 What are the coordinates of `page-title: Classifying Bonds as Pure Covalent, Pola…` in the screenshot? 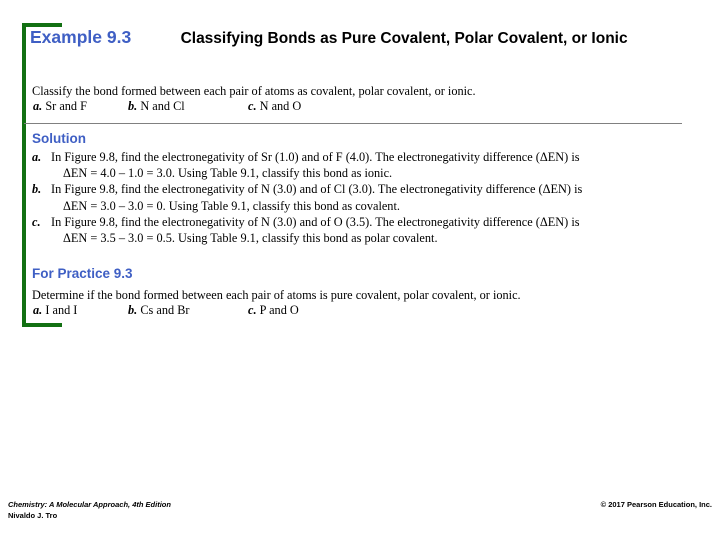 It's located at (404, 38).